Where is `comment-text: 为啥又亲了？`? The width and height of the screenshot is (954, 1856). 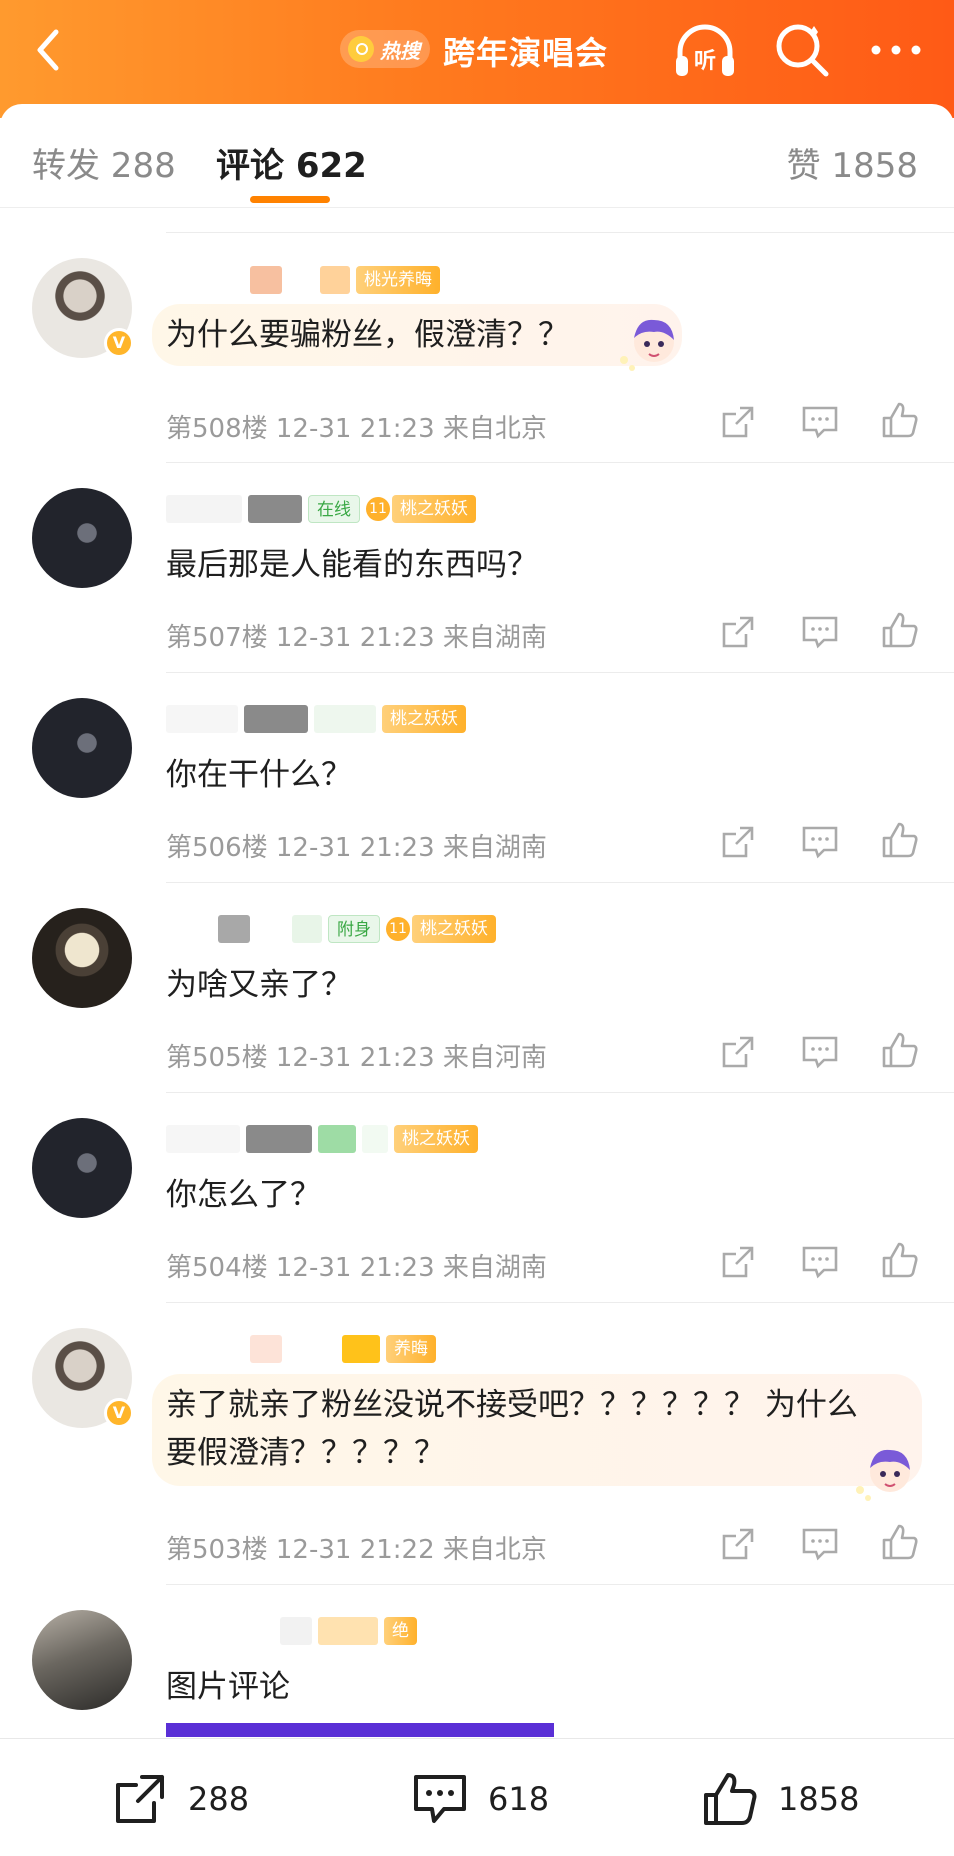 comment-text: 为啥又亲了？ is located at coordinates (259, 985).